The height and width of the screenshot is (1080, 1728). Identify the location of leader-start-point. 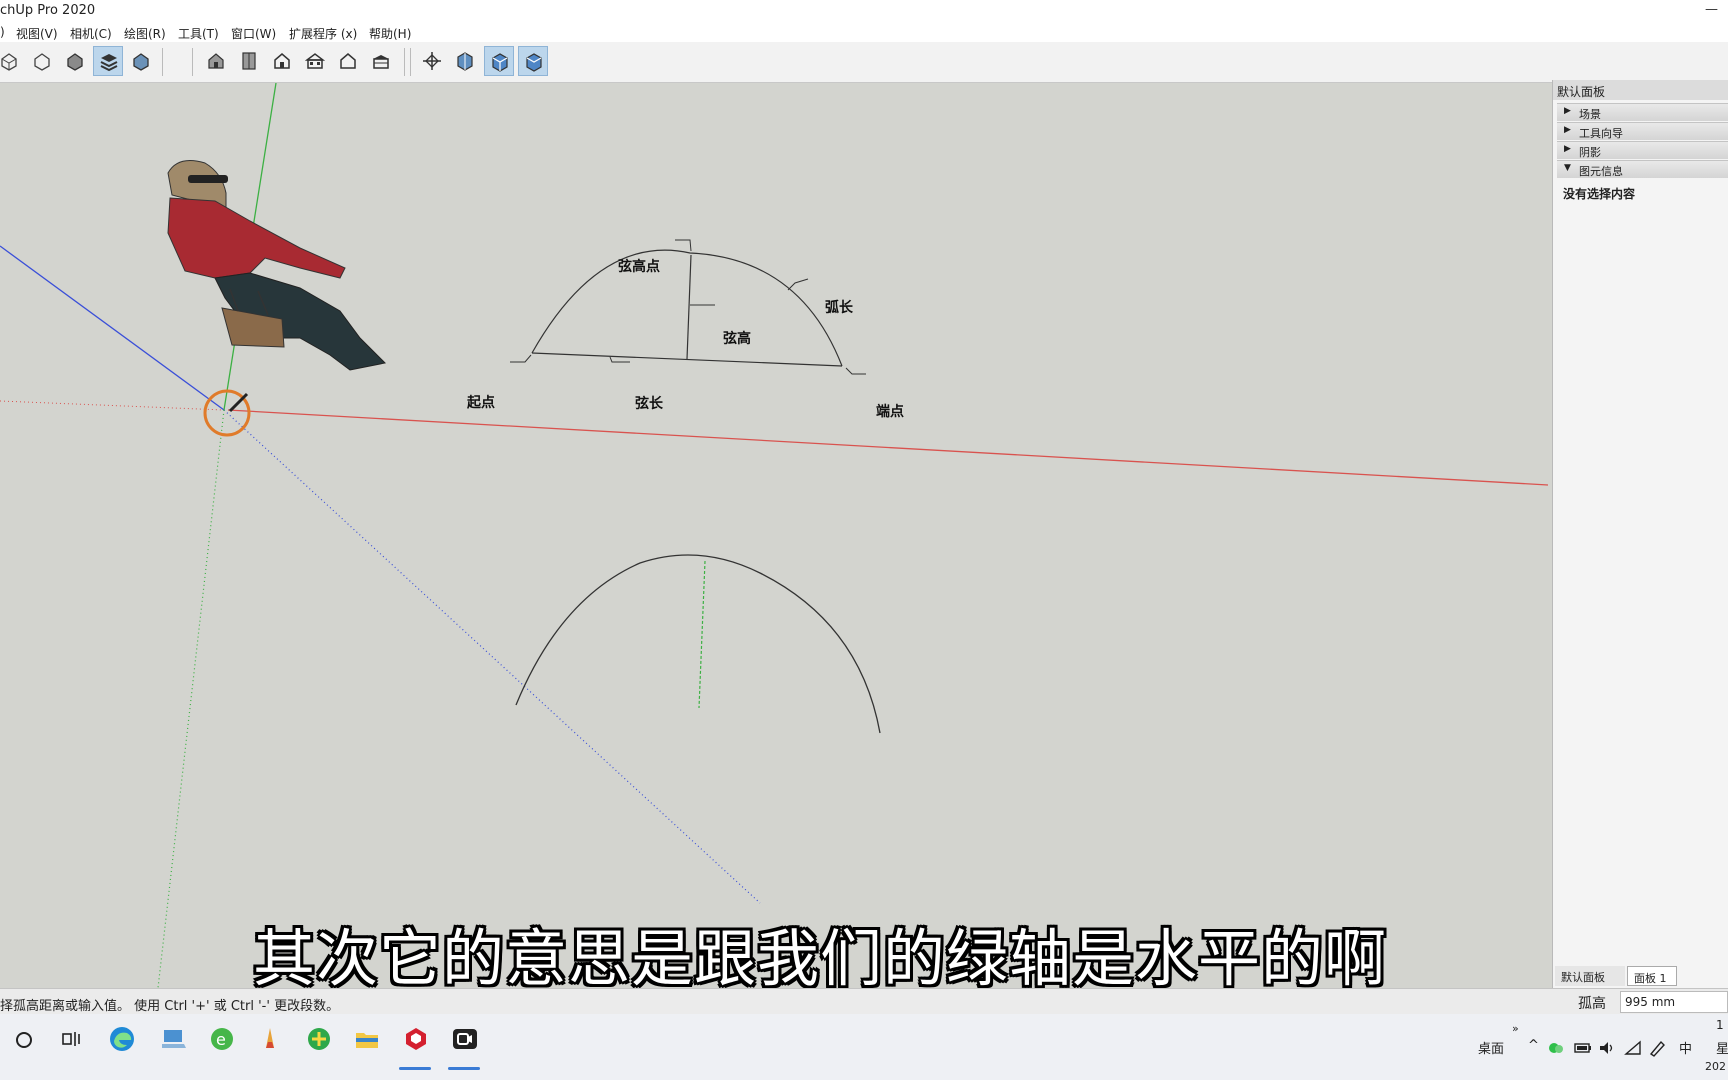
(521, 358).